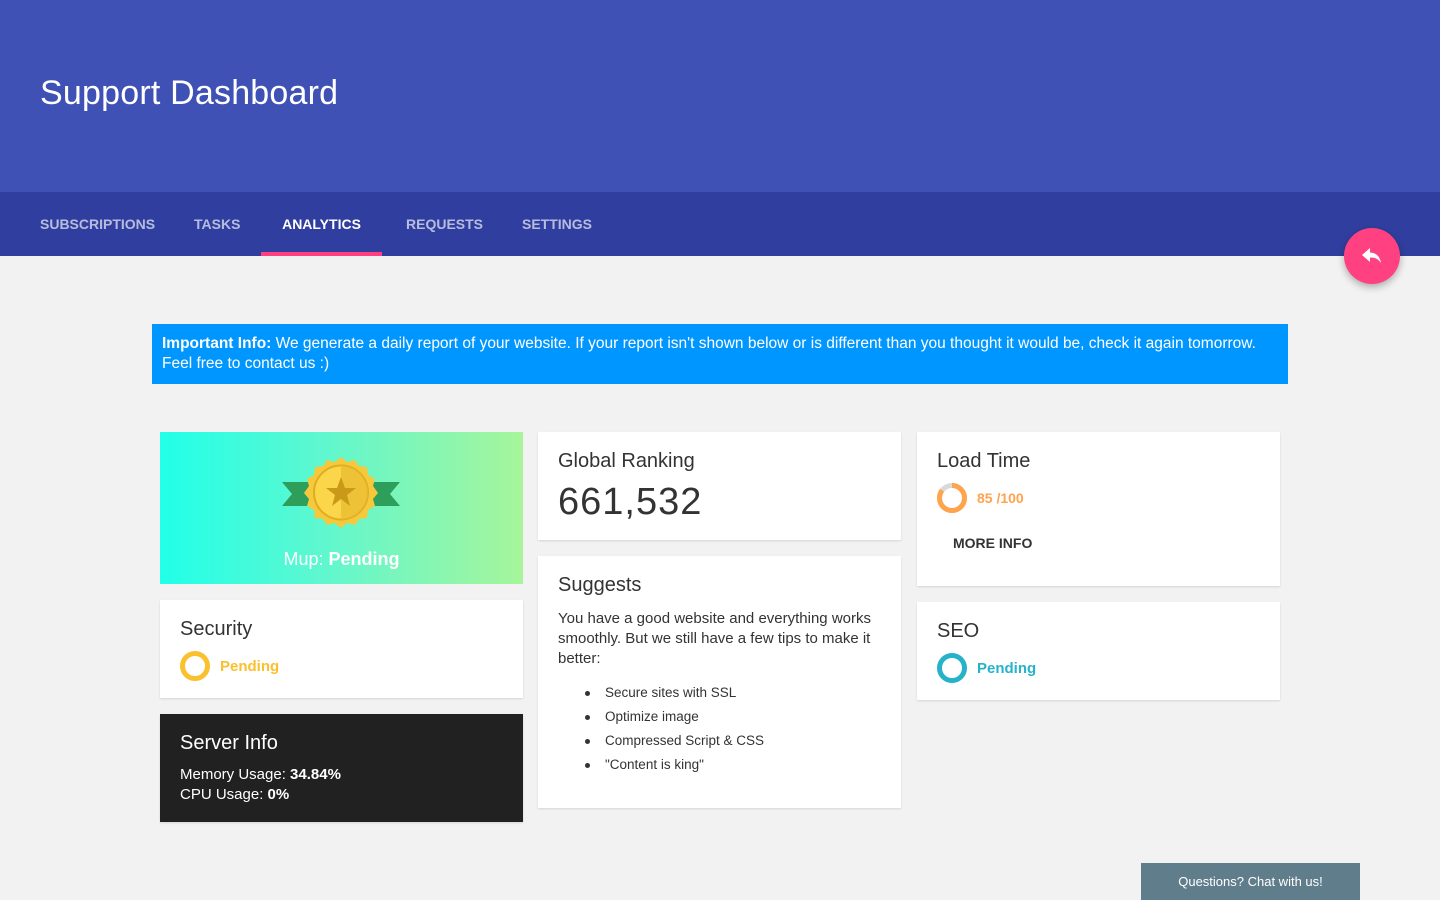  What do you see at coordinates (306, 559) in the screenshot?
I see `mup-label: Mup:` at bounding box center [306, 559].